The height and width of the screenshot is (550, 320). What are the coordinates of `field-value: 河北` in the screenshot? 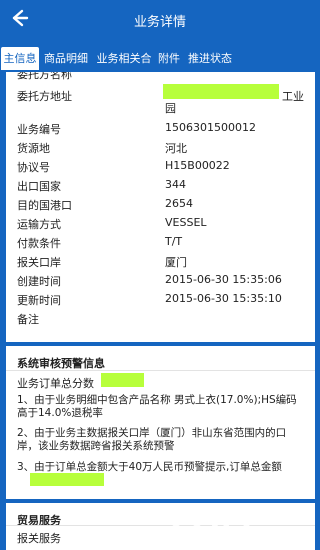 It's located at (176, 148).